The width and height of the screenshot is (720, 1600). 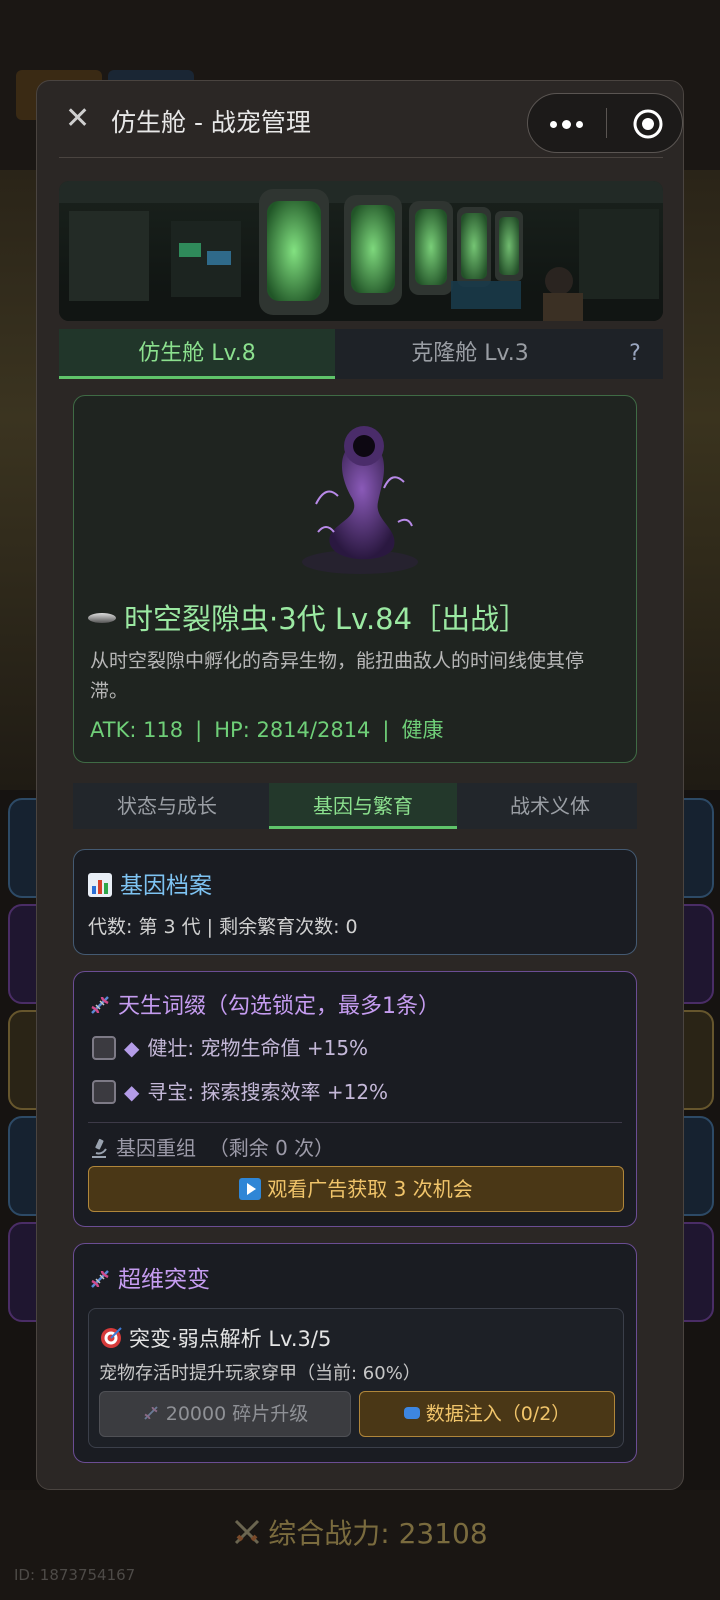 What do you see at coordinates (360, 500) in the screenshot?
I see `rift-worm-portrait` at bounding box center [360, 500].